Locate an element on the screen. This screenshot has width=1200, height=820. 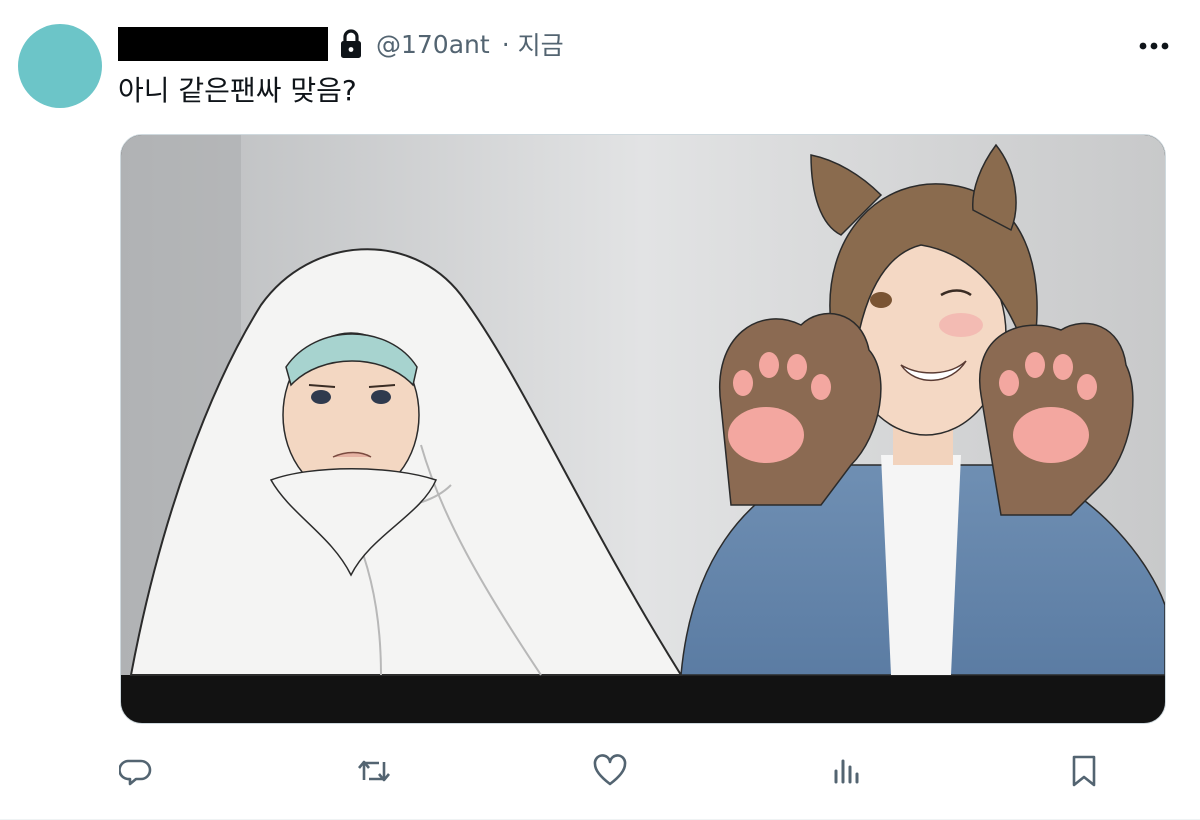
retweet-button is located at coordinates (374, 771).